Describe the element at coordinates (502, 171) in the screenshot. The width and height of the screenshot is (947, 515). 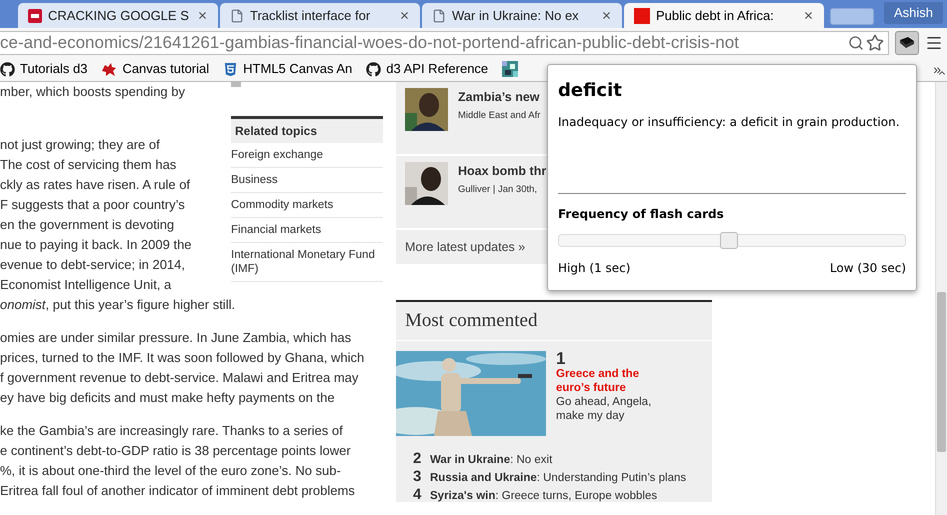
I see `headline-link: Hoax bomb thr` at that location.